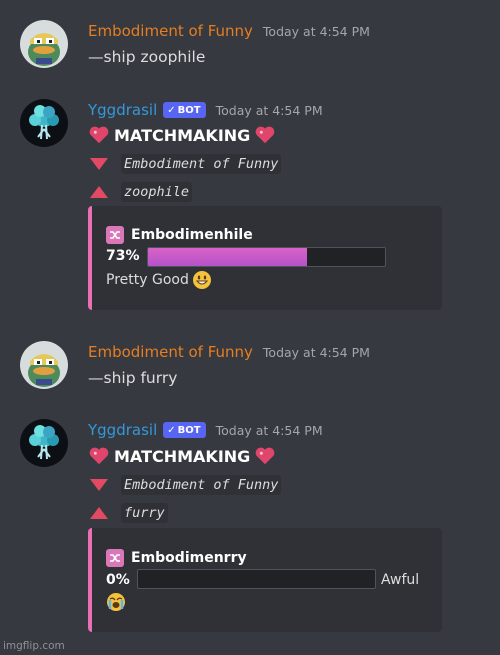 Image resolution: width=500 pixels, height=655 pixels. Describe the element at coordinates (179, 235) in the screenshot. I see `embed-title: Embodimenhile` at that location.